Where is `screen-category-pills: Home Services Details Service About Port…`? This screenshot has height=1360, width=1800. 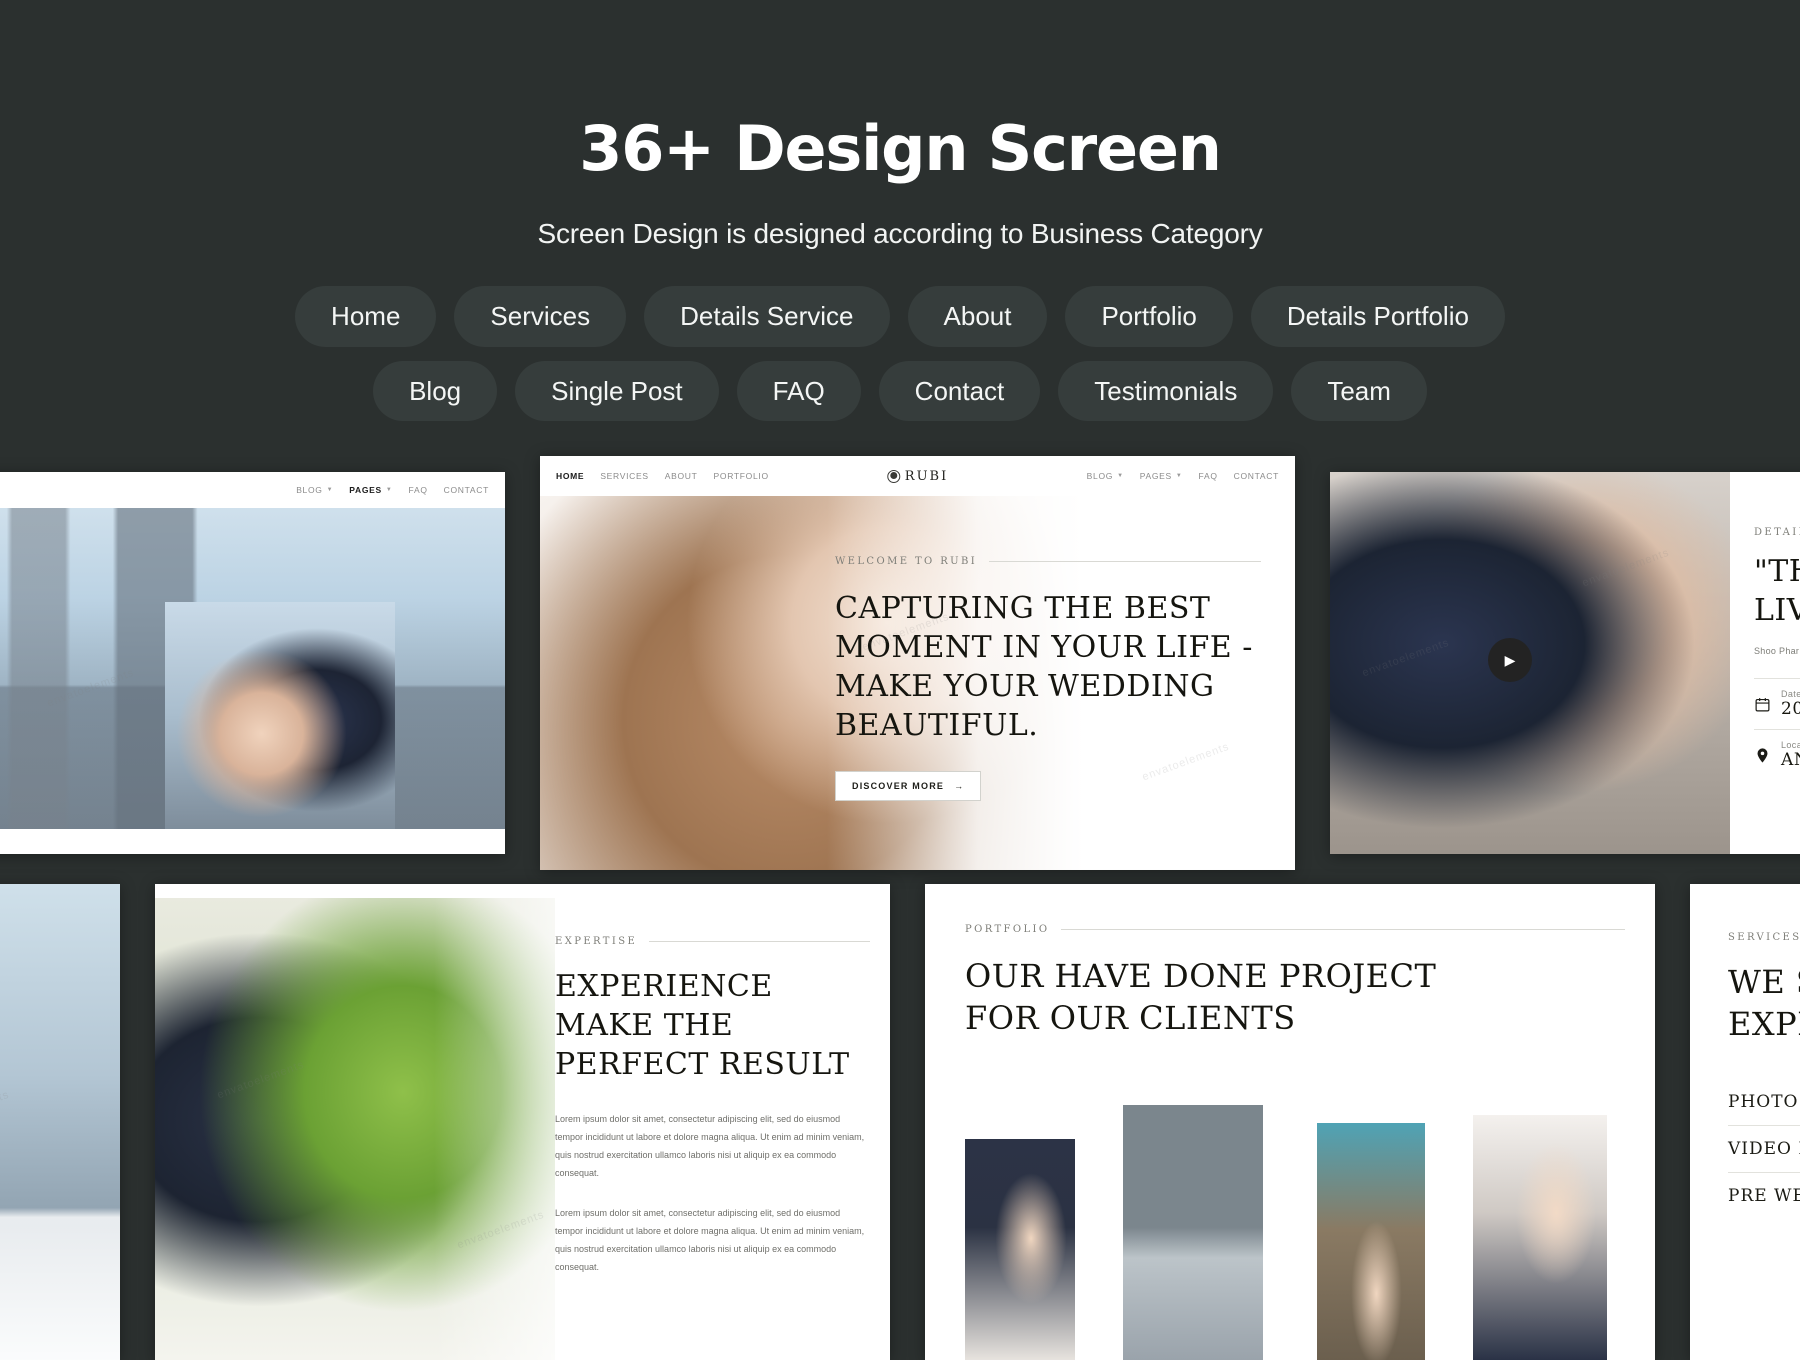
screen-category-pills: Home Services Details Service About Port… is located at coordinates (900, 353).